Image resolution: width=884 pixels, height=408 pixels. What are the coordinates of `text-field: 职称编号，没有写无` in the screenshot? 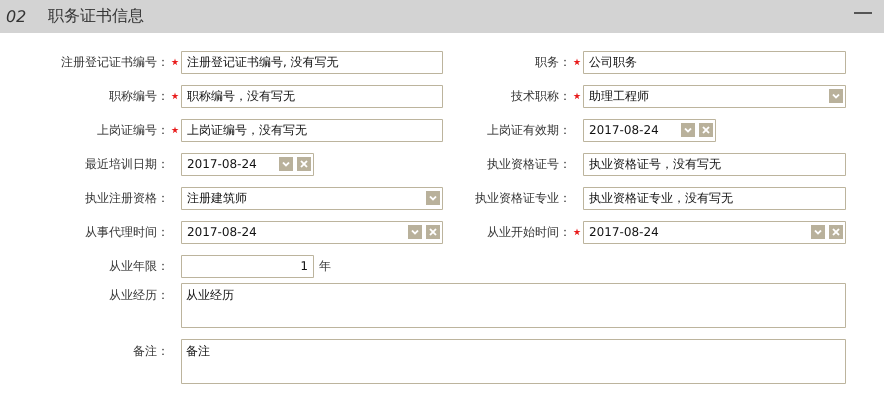 It's located at (312, 96).